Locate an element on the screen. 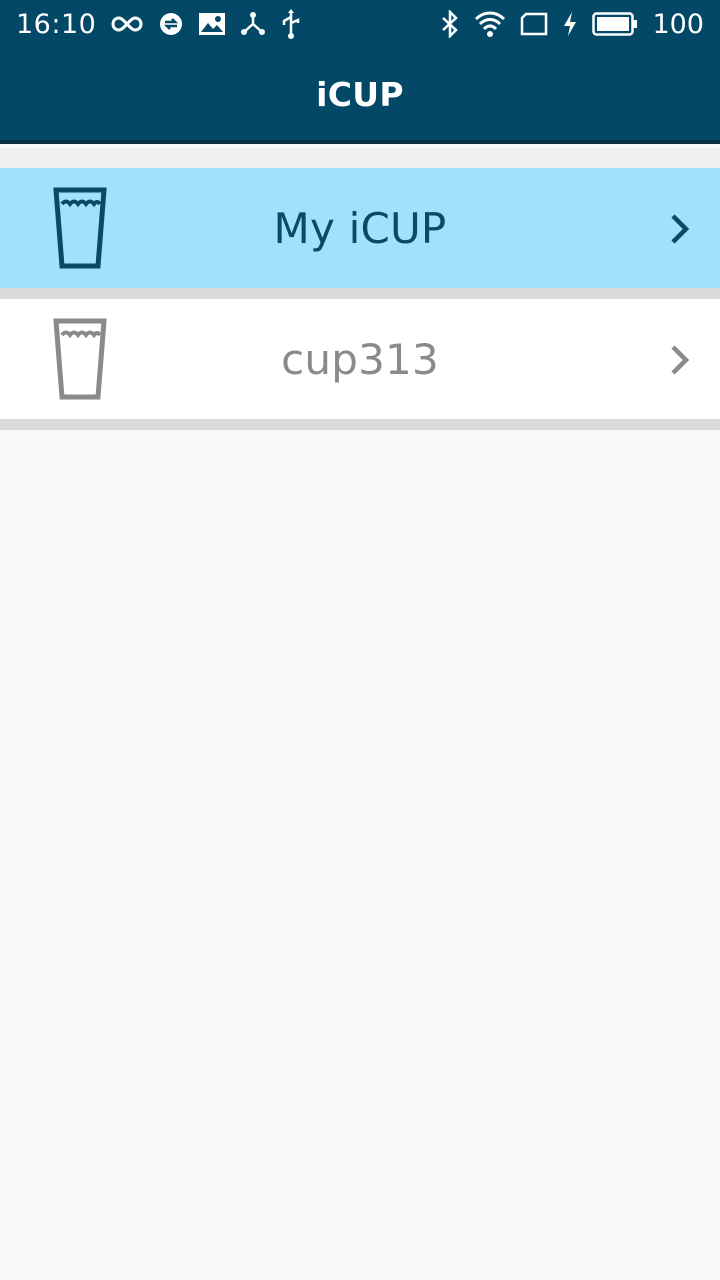 Image resolution: width=720 pixels, height=1280 pixels. cup-list-item-my-icup: My iCUP is located at coordinates (360, 228).